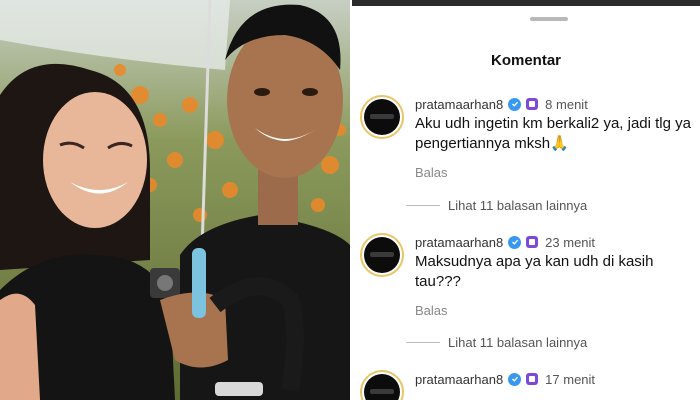  I want to click on comment-time: 17 menit, so click(570, 379).